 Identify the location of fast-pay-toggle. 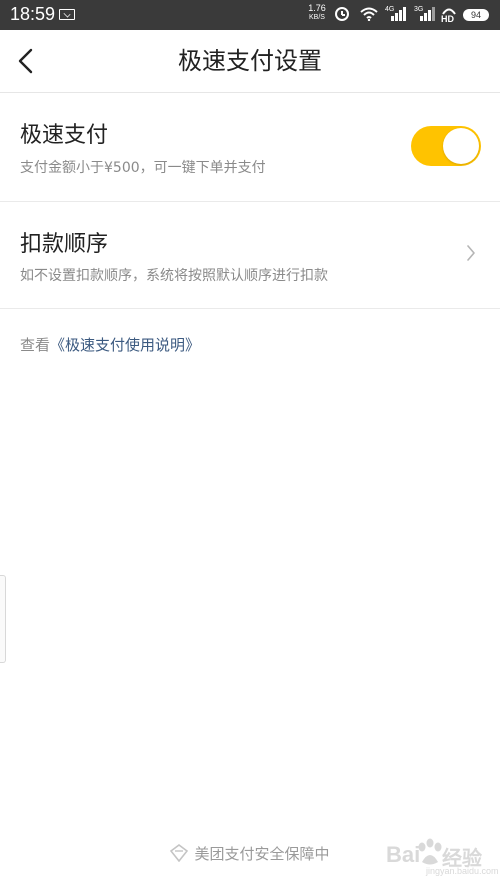
(446, 146).